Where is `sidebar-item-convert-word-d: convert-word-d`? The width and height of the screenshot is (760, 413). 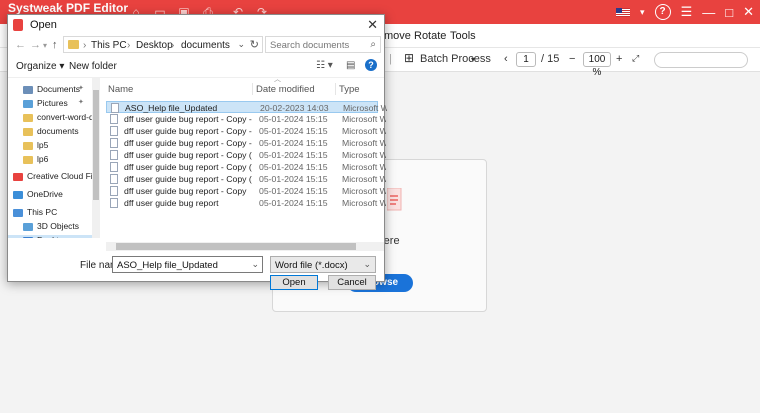 sidebar-item-convert-word-d: convert-word-d is located at coordinates (50, 118).